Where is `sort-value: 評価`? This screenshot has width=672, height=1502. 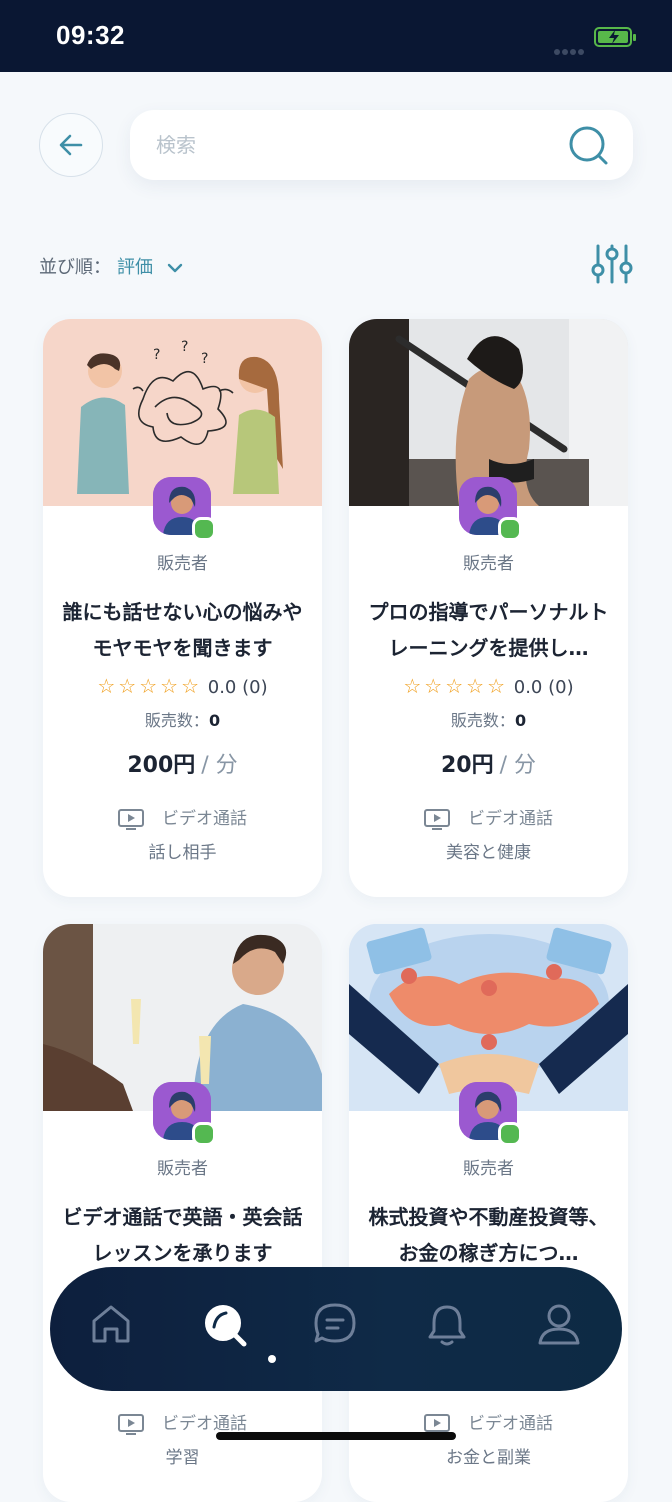 sort-value: 評価 is located at coordinates (135, 267).